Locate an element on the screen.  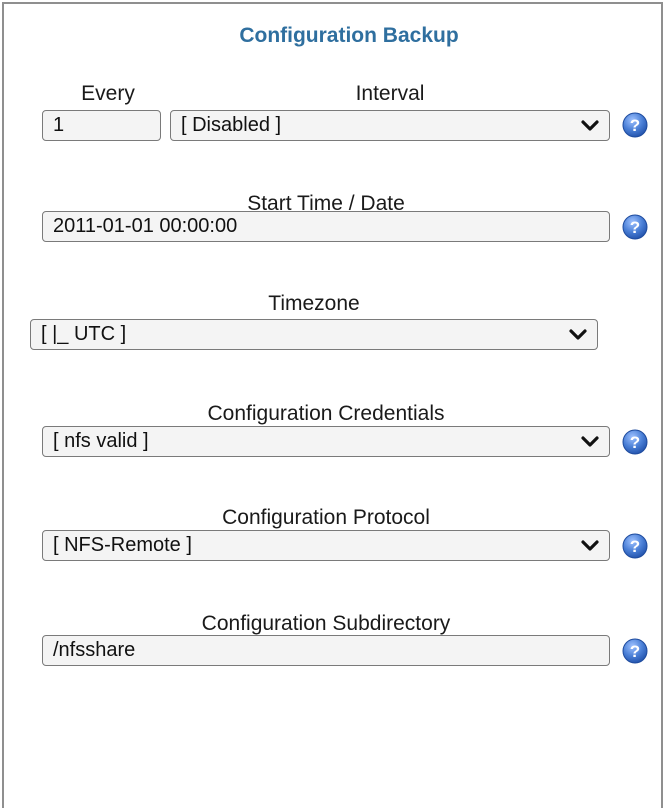
every-label: Every is located at coordinates (108, 93).